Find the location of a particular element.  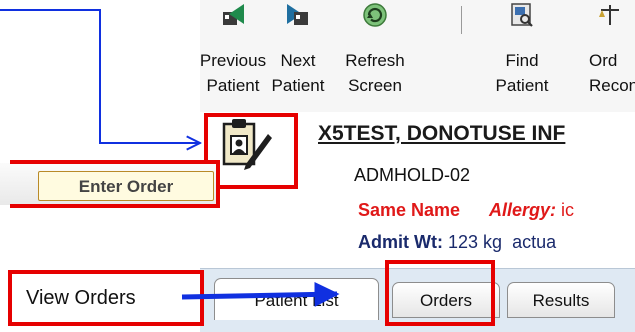

tooltip-to-icon-arrow is located at coordinates (100, 76).